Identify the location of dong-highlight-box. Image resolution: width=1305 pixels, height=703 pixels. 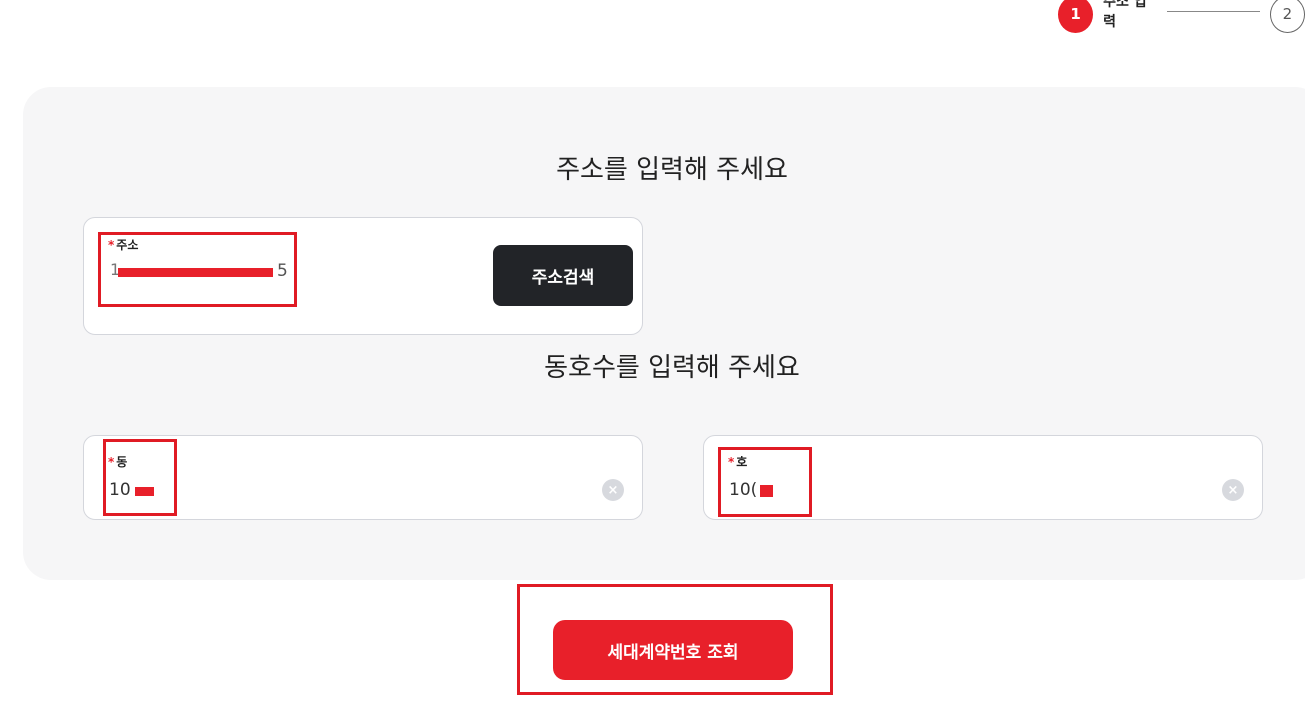
(140, 477).